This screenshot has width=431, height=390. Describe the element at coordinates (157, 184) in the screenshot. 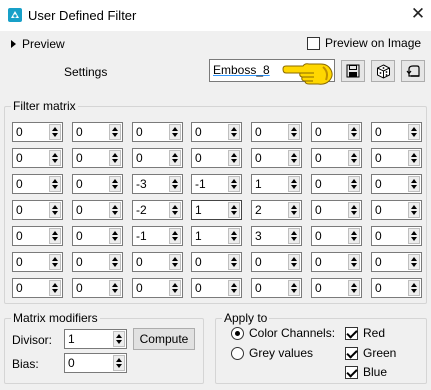

I see `matrix-cell: -3` at that location.